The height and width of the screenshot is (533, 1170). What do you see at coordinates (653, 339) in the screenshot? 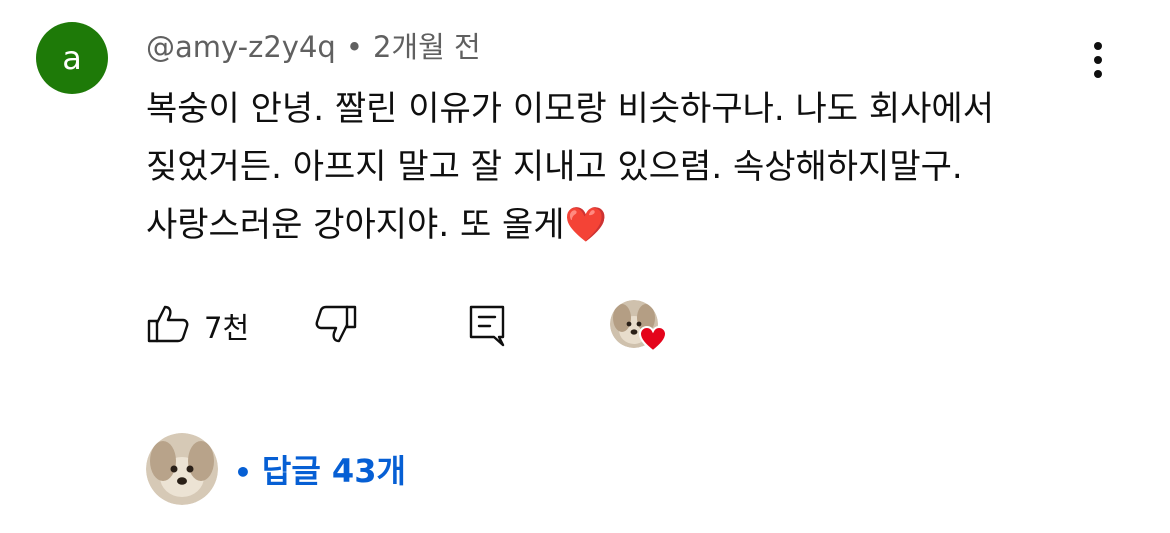
I see `creator-heart-icon` at bounding box center [653, 339].